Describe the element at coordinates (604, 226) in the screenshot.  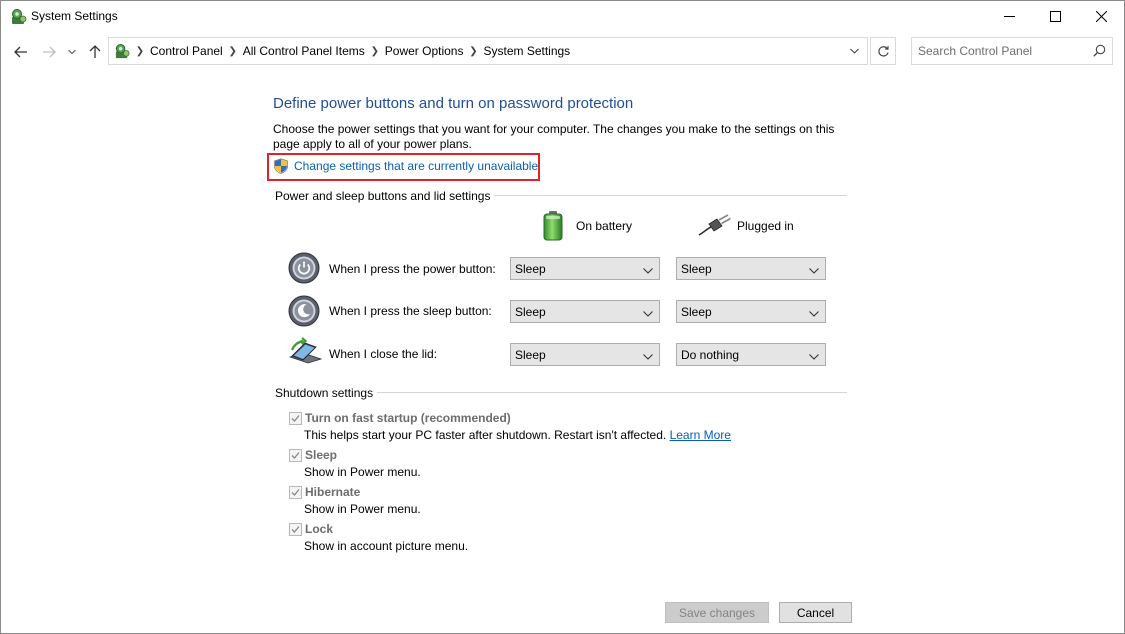
I see `on-battery-header: On battery` at that location.